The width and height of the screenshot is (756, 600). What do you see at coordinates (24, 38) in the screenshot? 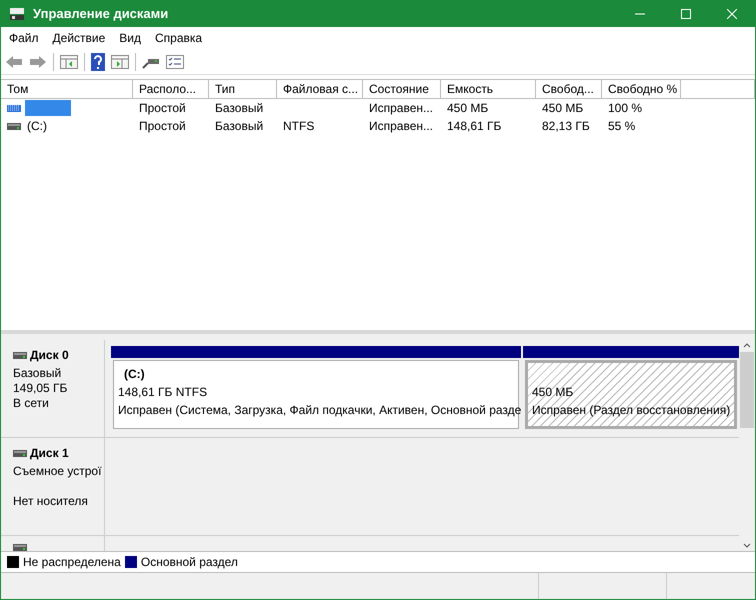
I see `menu-item: Файл` at bounding box center [24, 38].